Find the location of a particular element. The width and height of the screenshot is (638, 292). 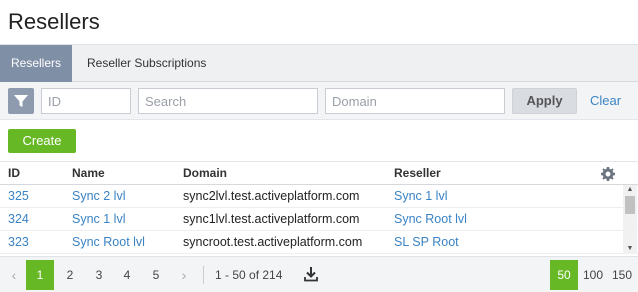

row-reseller-link: Sync Root lvl is located at coordinates (430, 219).